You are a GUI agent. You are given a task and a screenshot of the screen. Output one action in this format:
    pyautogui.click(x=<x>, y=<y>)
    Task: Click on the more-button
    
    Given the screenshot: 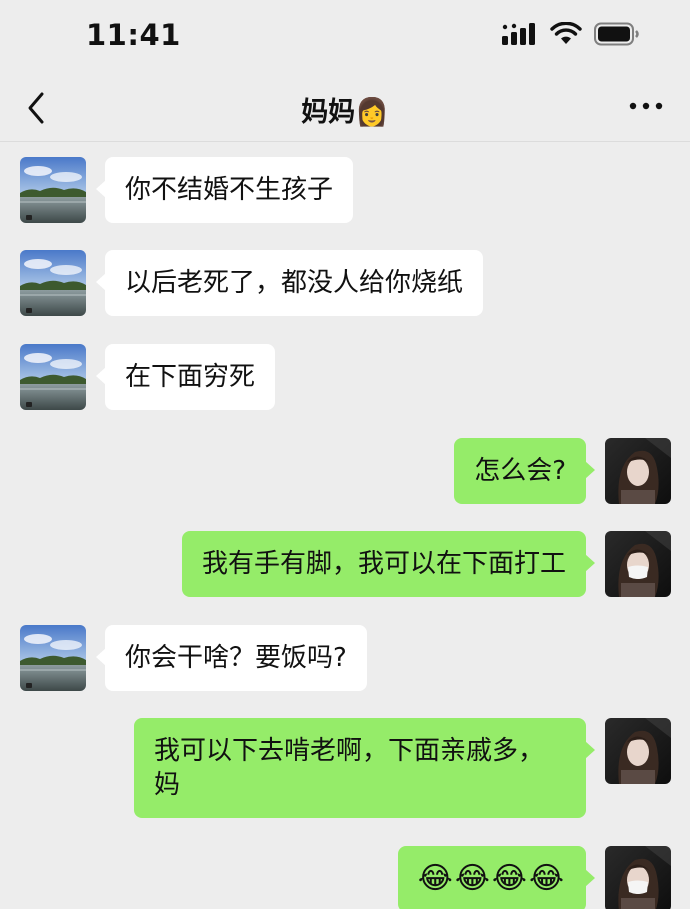 What is the action you would take?
    pyautogui.click(x=646, y=105)
    